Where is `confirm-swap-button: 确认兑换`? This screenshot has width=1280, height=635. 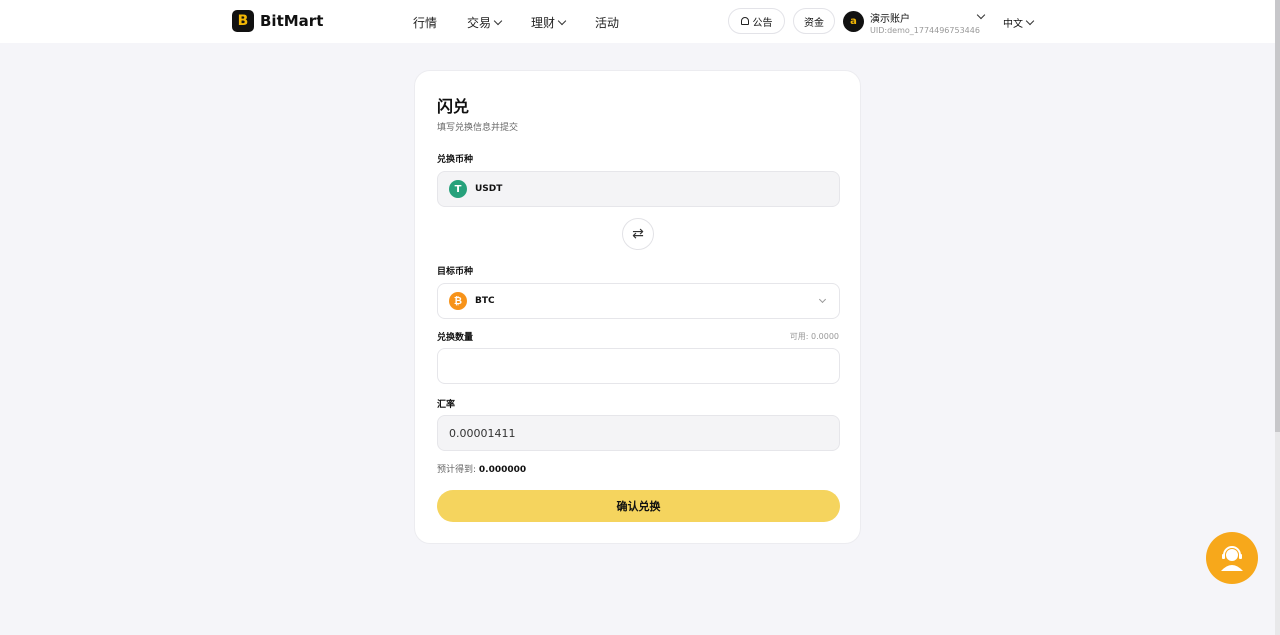
confirm-swap-button: 确认兑换 is located at coordinates (638, 506).